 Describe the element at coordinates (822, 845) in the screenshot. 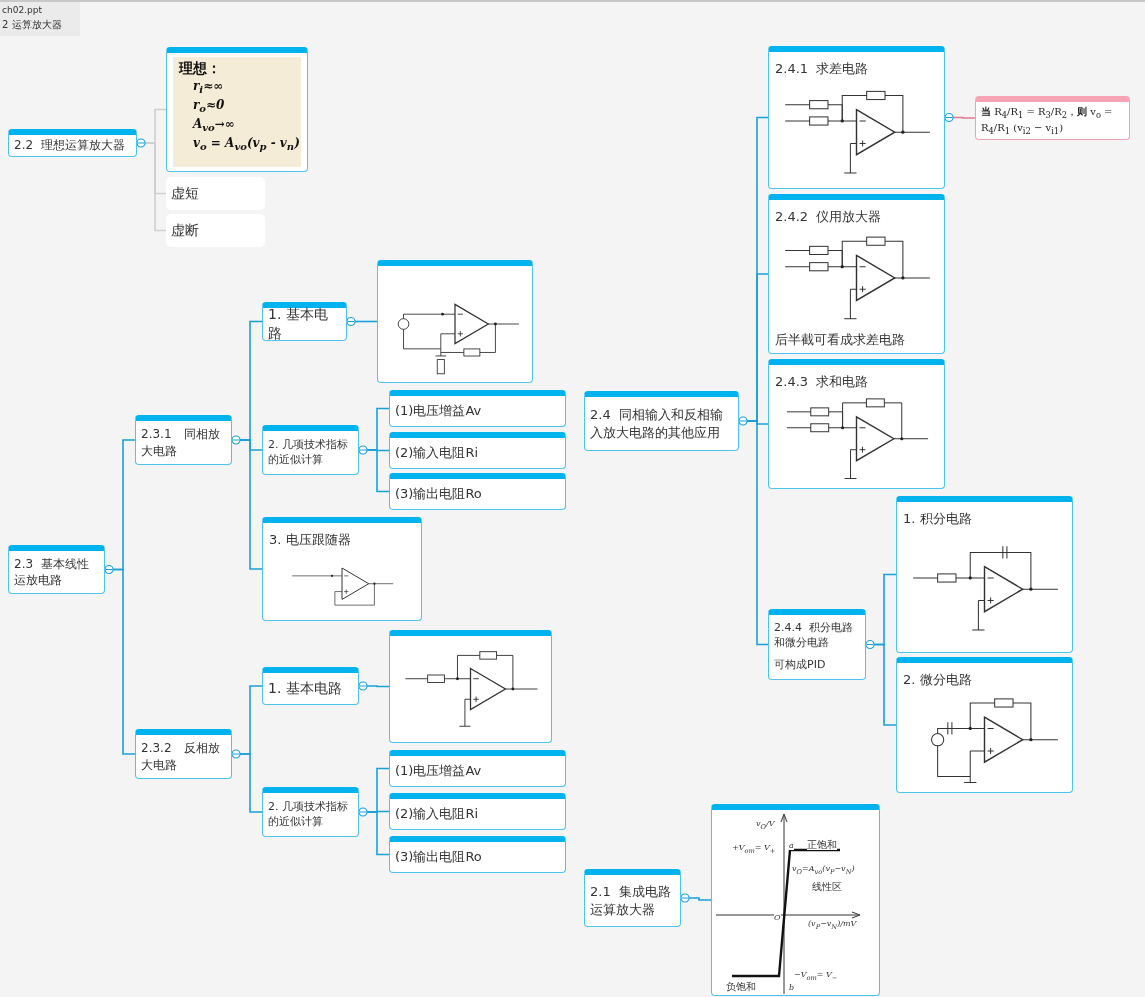

I see `chart-label: 正饱和` at that location.